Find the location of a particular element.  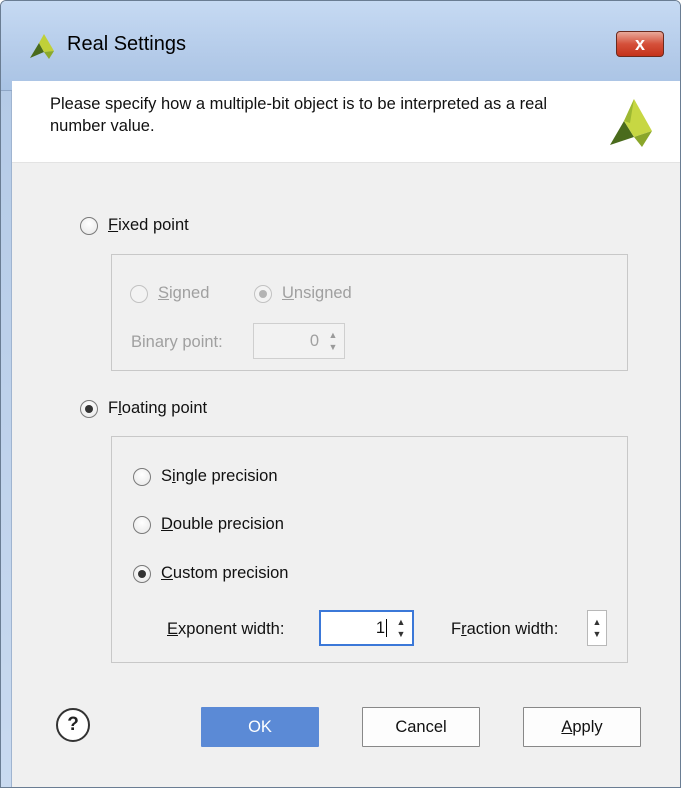

binary-point-value: 0 is located at coordinates (314, 340).